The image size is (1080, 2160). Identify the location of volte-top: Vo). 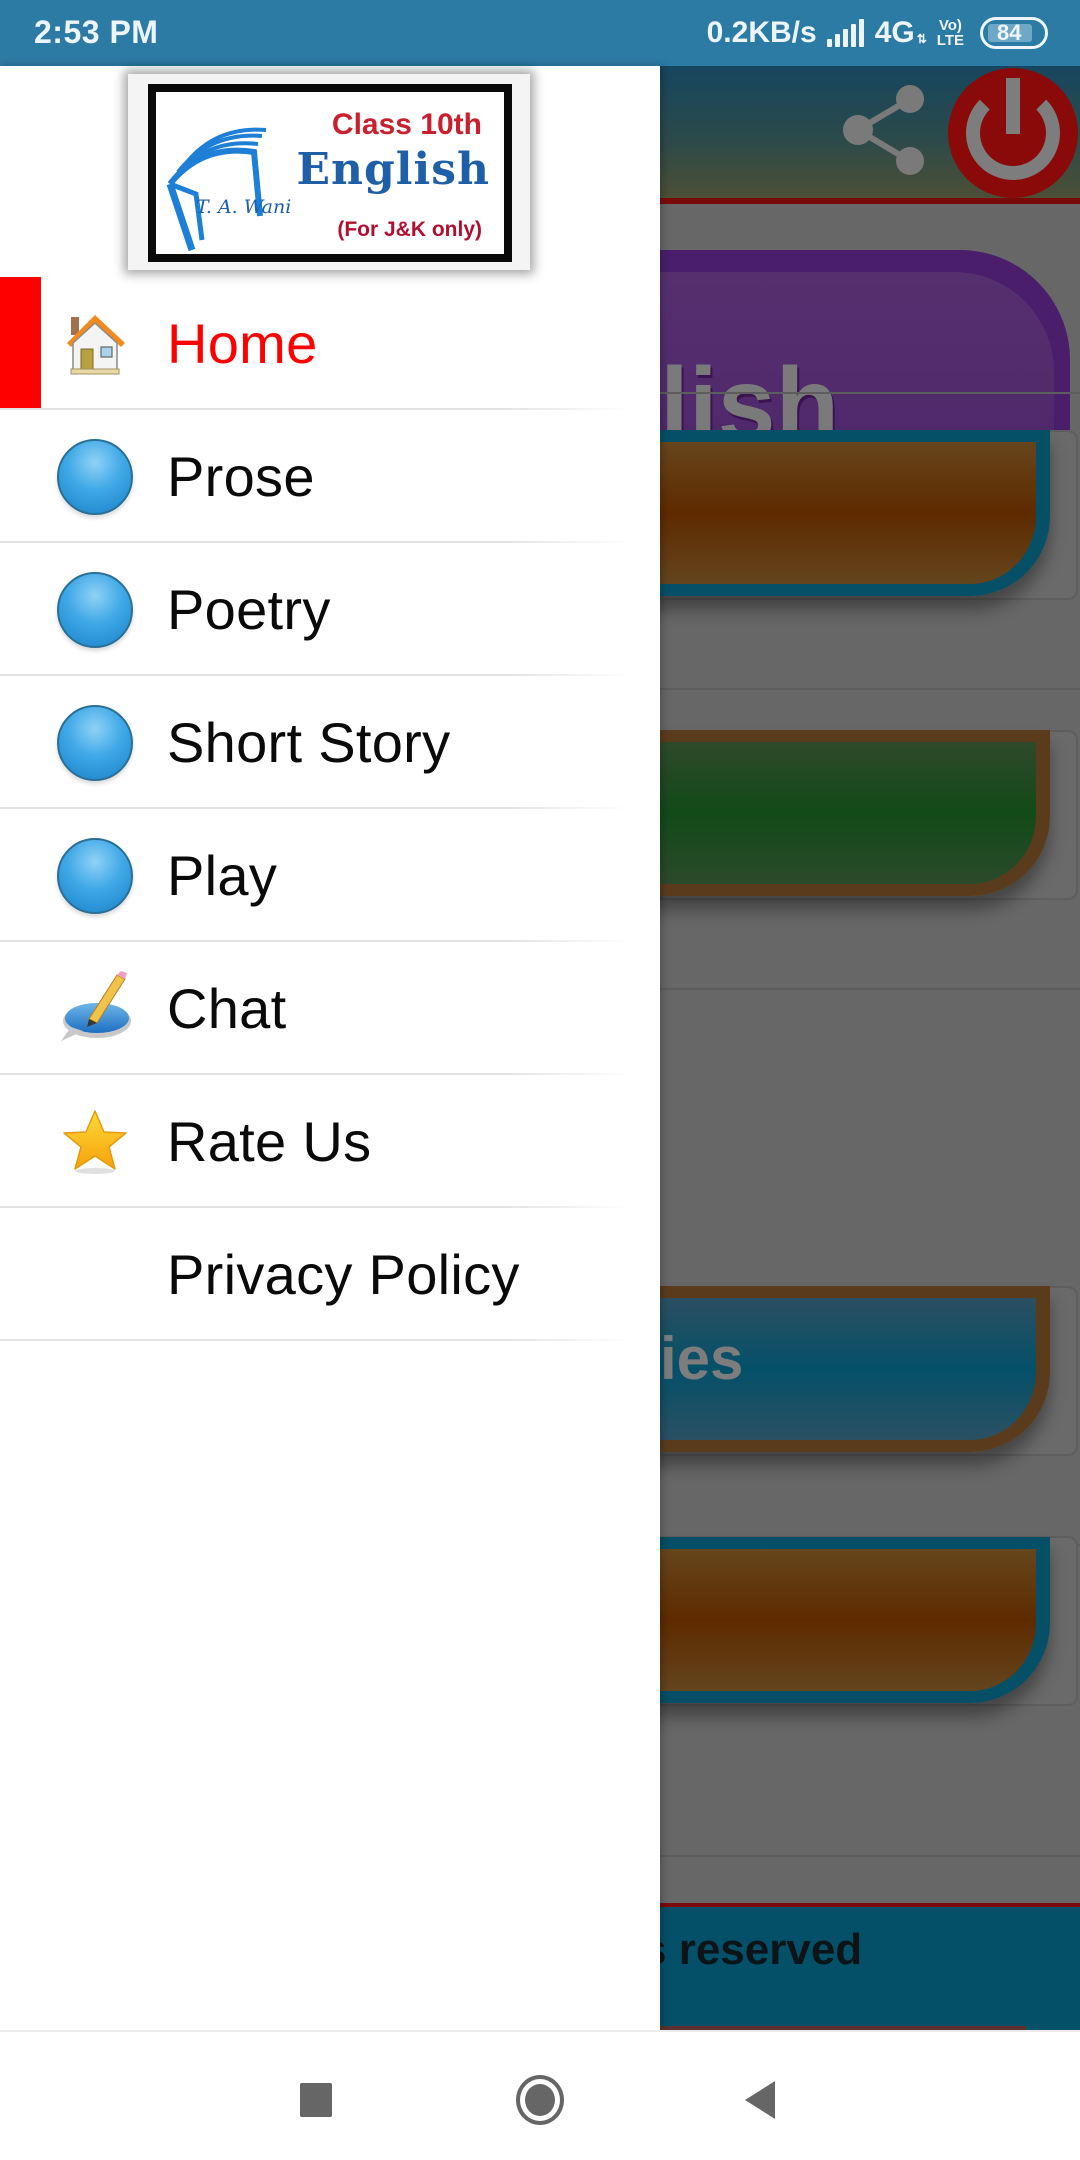
(950, 25).